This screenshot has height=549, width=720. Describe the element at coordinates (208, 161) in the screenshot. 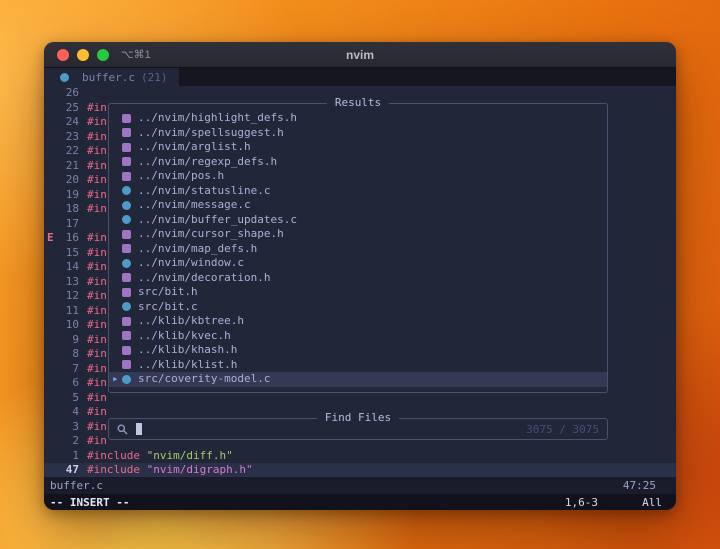

I see `file-name: ../nvim/regexp_defs.h` at that location.